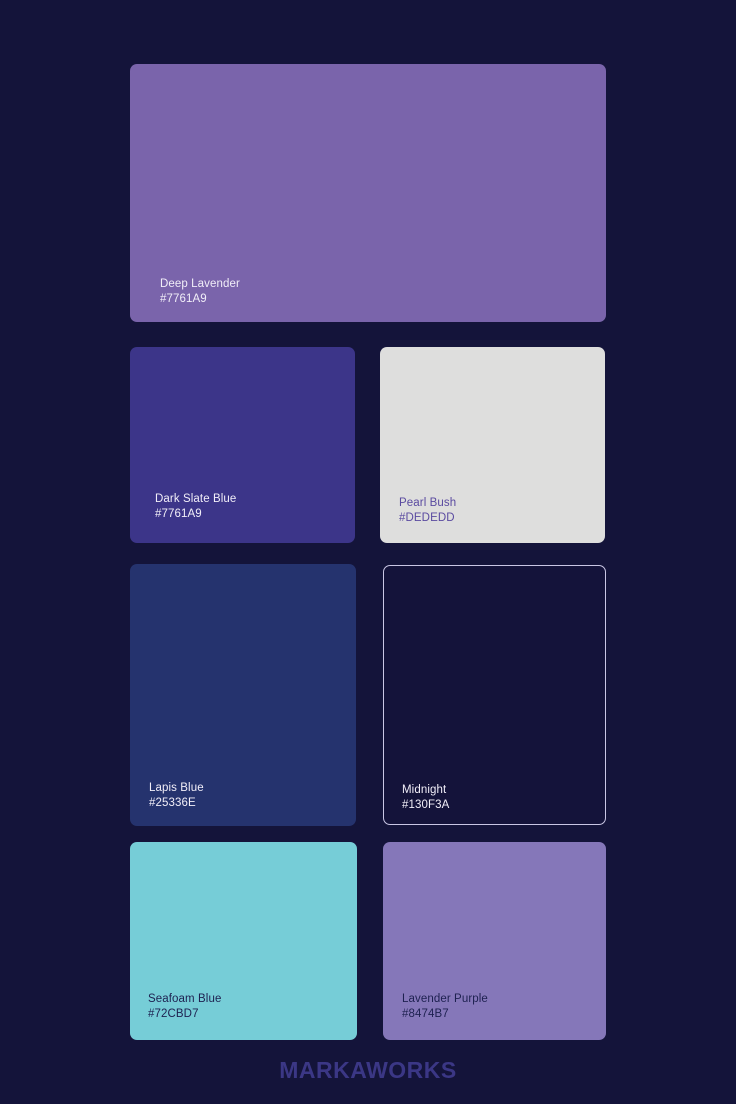  What do you see at coordinates (494, 695) in the screenshot?
I see `swatch-midnight: Midnight #130F3A` at bounding box center [494, 695].